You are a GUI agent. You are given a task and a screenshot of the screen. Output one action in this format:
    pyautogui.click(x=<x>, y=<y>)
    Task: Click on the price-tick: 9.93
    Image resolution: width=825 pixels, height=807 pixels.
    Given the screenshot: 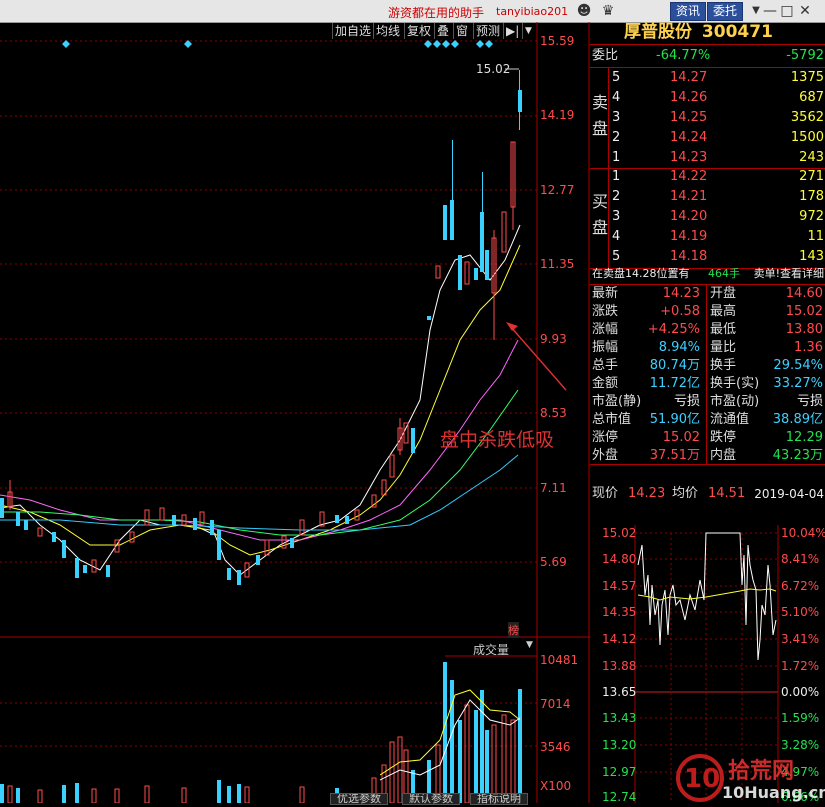 What is the action you would take?
    pyautogui.click(x=553, y=339)
    